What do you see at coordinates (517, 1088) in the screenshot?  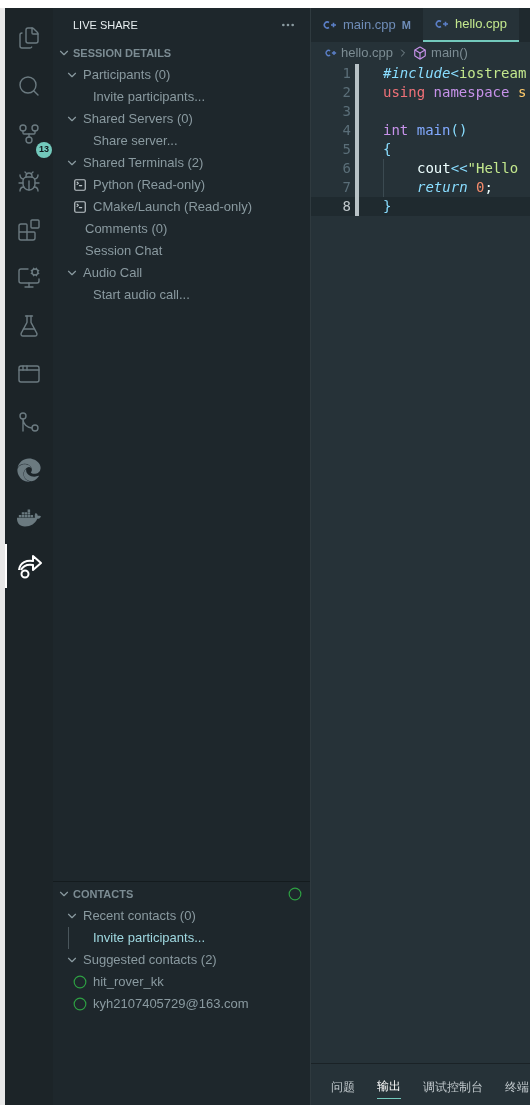 I see `panel-tab: 终端` at bounding box center [517, 1088].